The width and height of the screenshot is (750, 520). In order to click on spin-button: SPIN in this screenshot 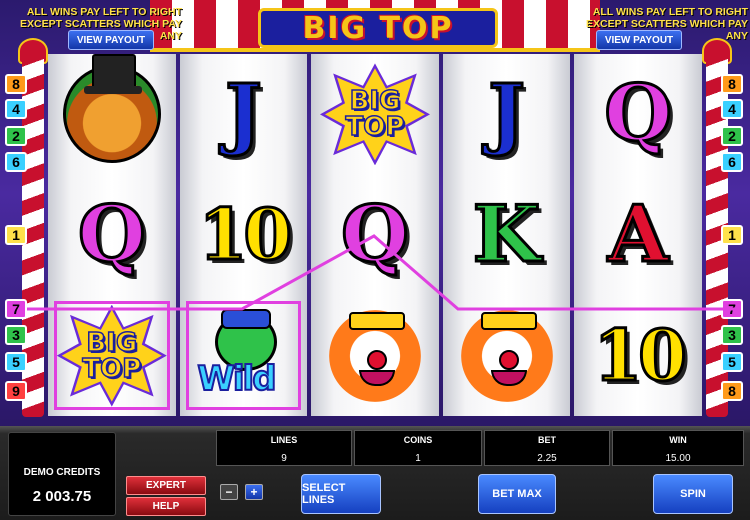, I will do `click(693, 494)`.